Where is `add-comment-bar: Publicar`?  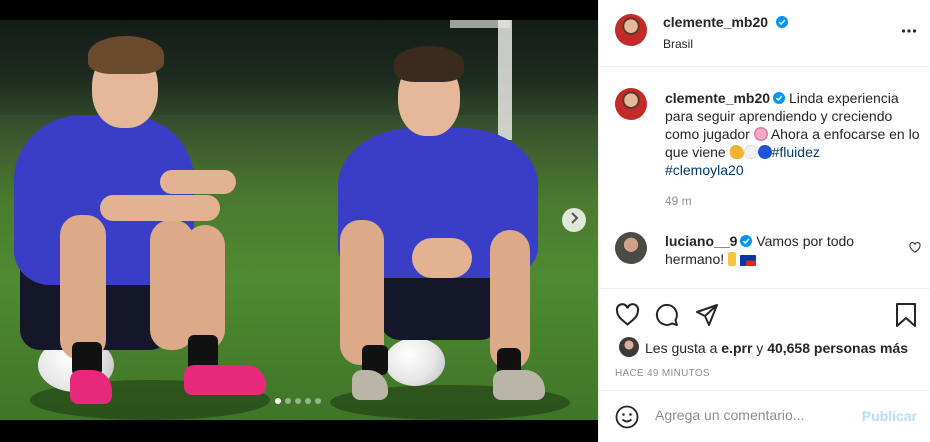 add-comment-bar: Publicar is located at coordinates (764, 416).